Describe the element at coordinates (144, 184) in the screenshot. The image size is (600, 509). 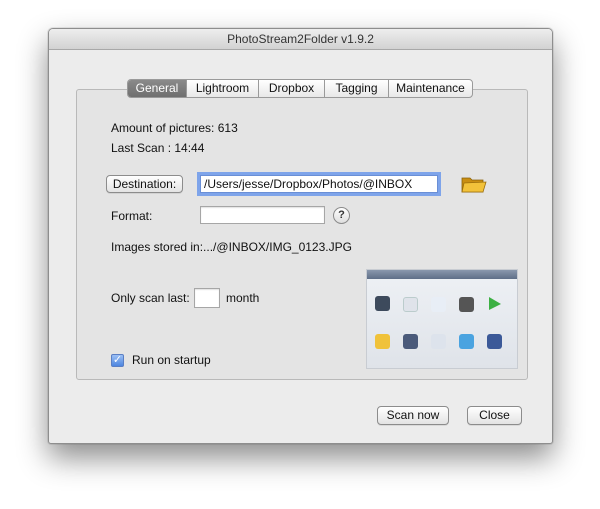
I see `destination-button: Destination:` at that location.